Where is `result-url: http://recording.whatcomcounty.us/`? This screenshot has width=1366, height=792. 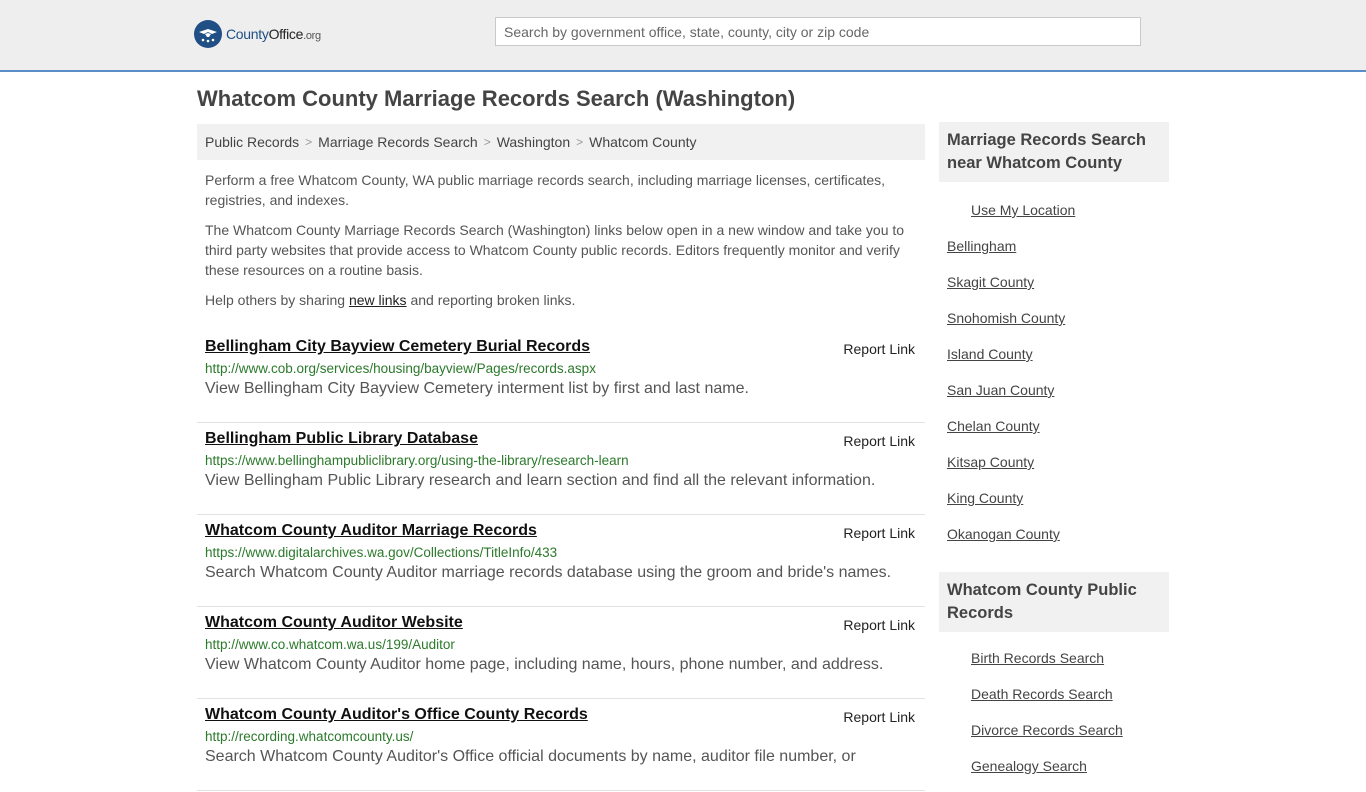 result-url: http://recording.whatcomcounty.us/ is located at coordinates (309, 736).